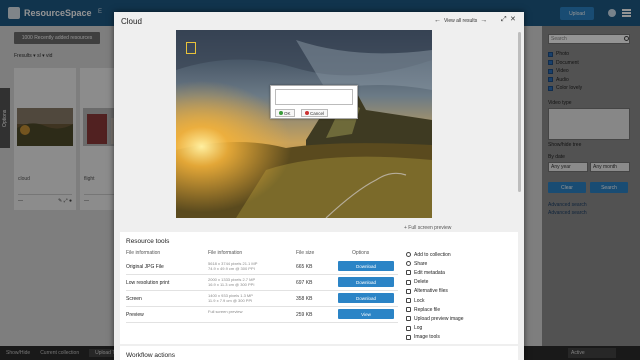  I want to click on trash-icon, so click(408, 282).